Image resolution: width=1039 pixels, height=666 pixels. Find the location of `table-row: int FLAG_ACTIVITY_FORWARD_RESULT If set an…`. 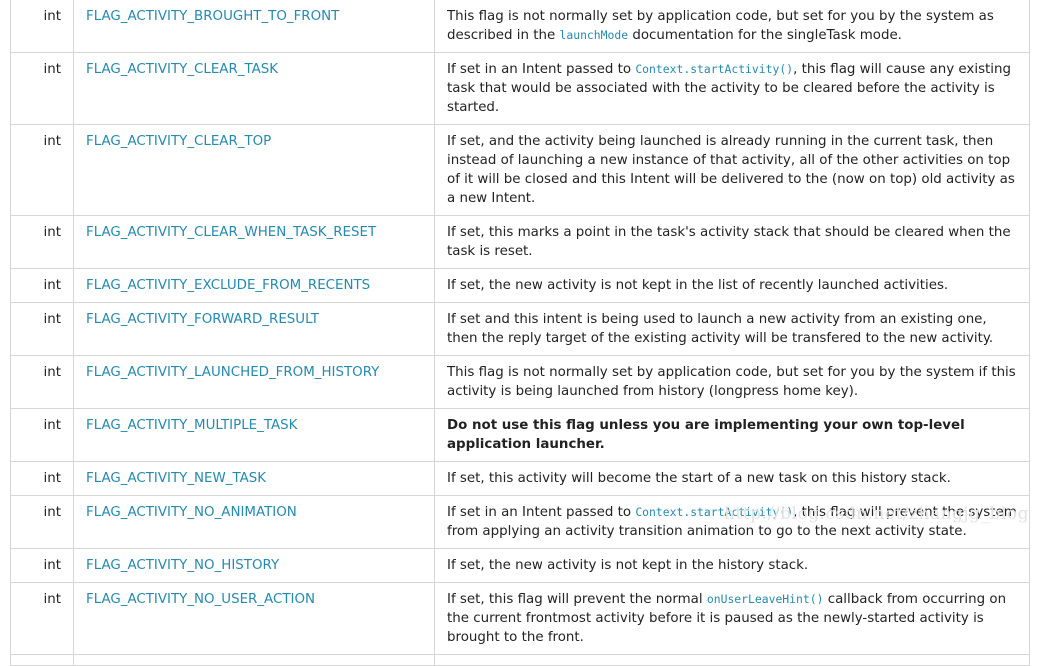

table-row: int FLAG_ACTIVITY_FORWARD_RESULT If set an… is located at coordinates (520, 329).